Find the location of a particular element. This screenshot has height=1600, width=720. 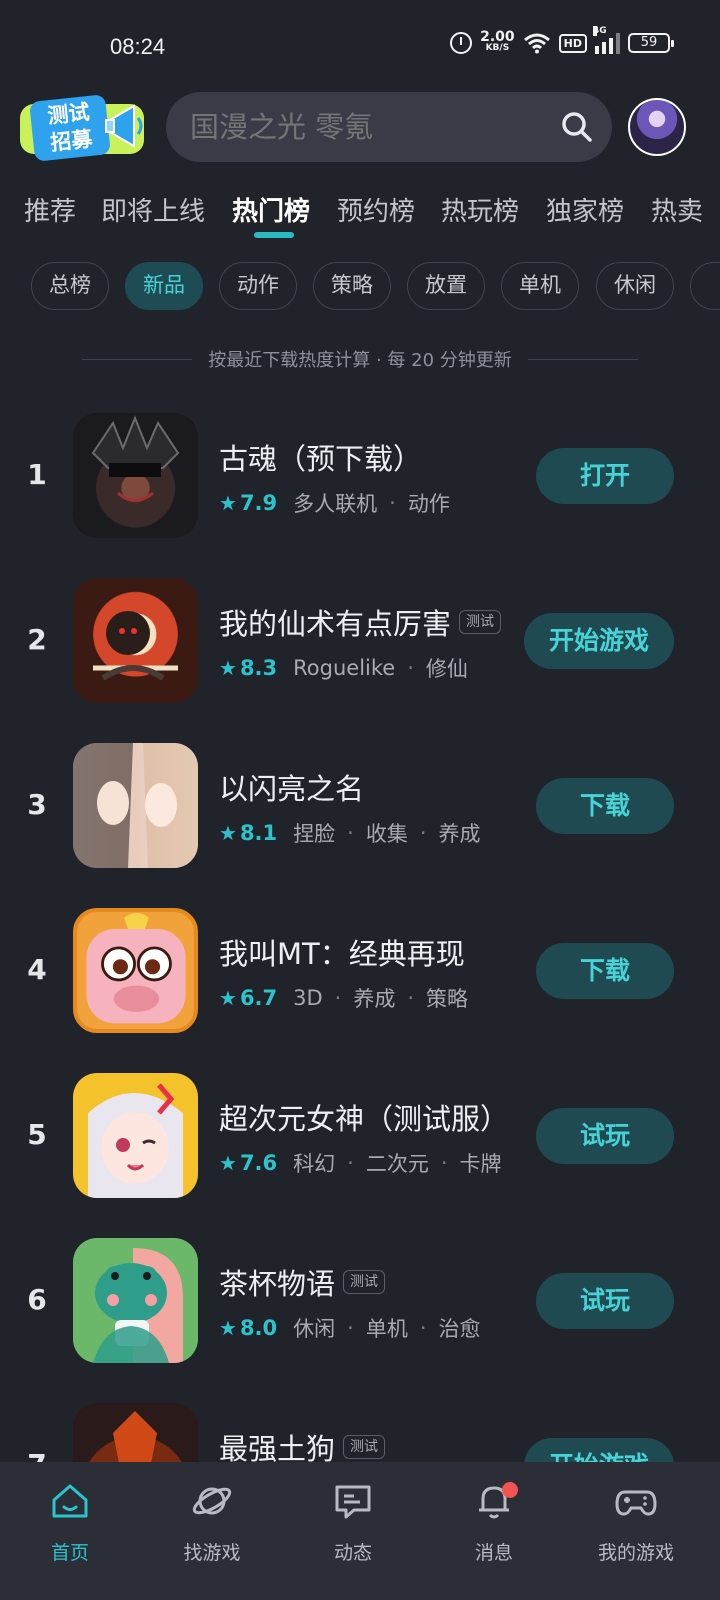

game-category: 治愈 is located at coordinates (459, 1329).